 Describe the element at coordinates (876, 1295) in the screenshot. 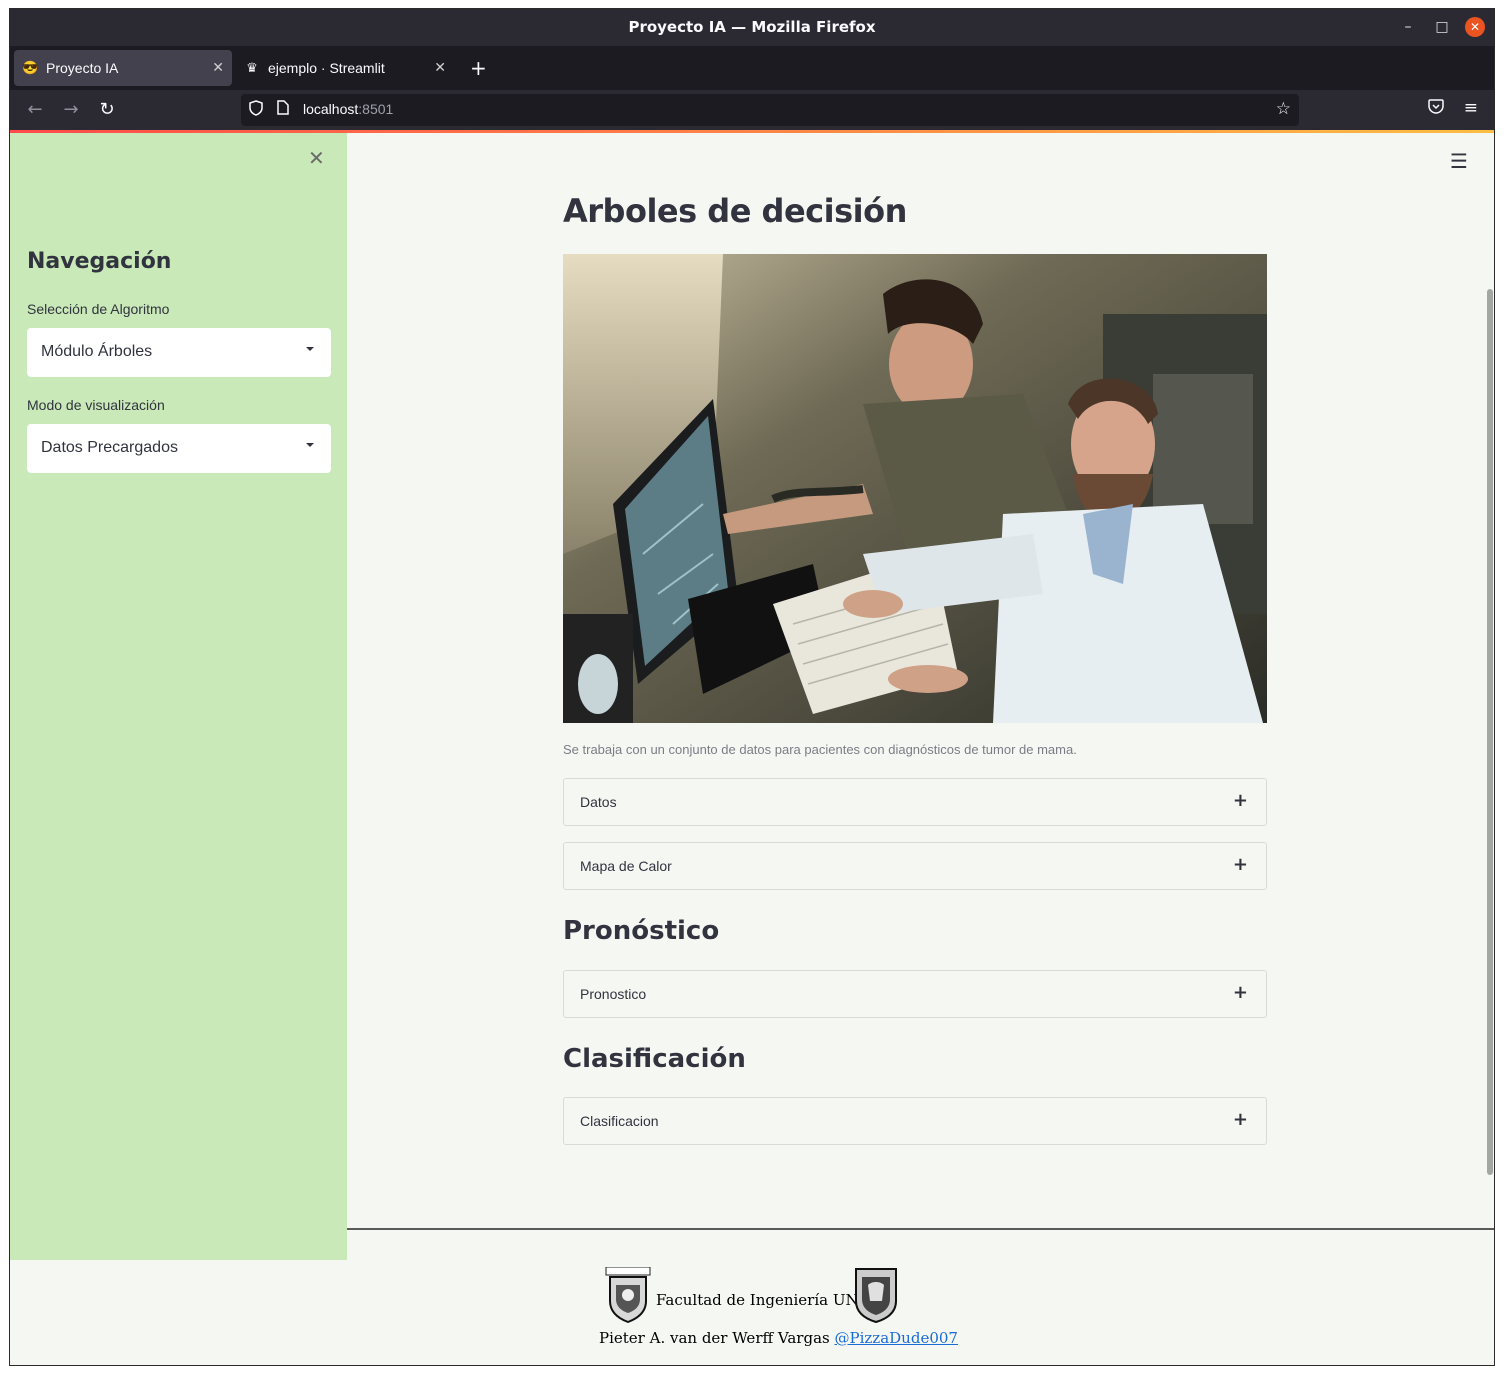

I see `unam-seal-logo` at that location.